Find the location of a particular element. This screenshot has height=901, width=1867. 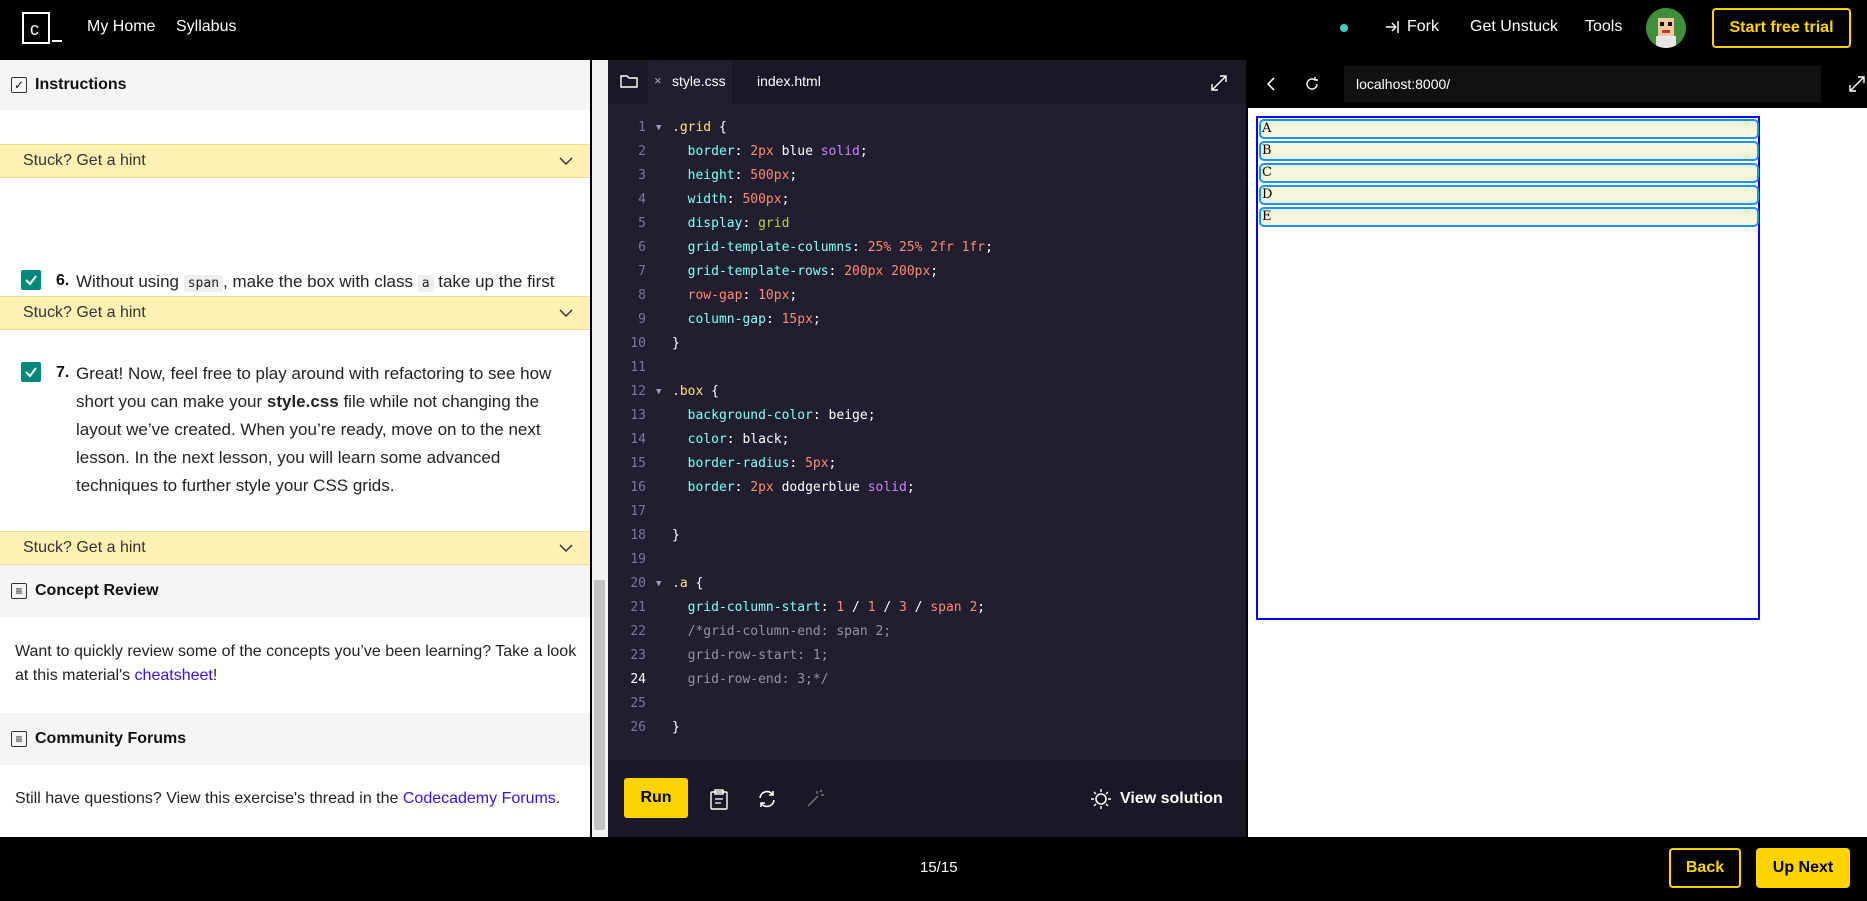

run-button: Run is located at coordinates (656, 798).